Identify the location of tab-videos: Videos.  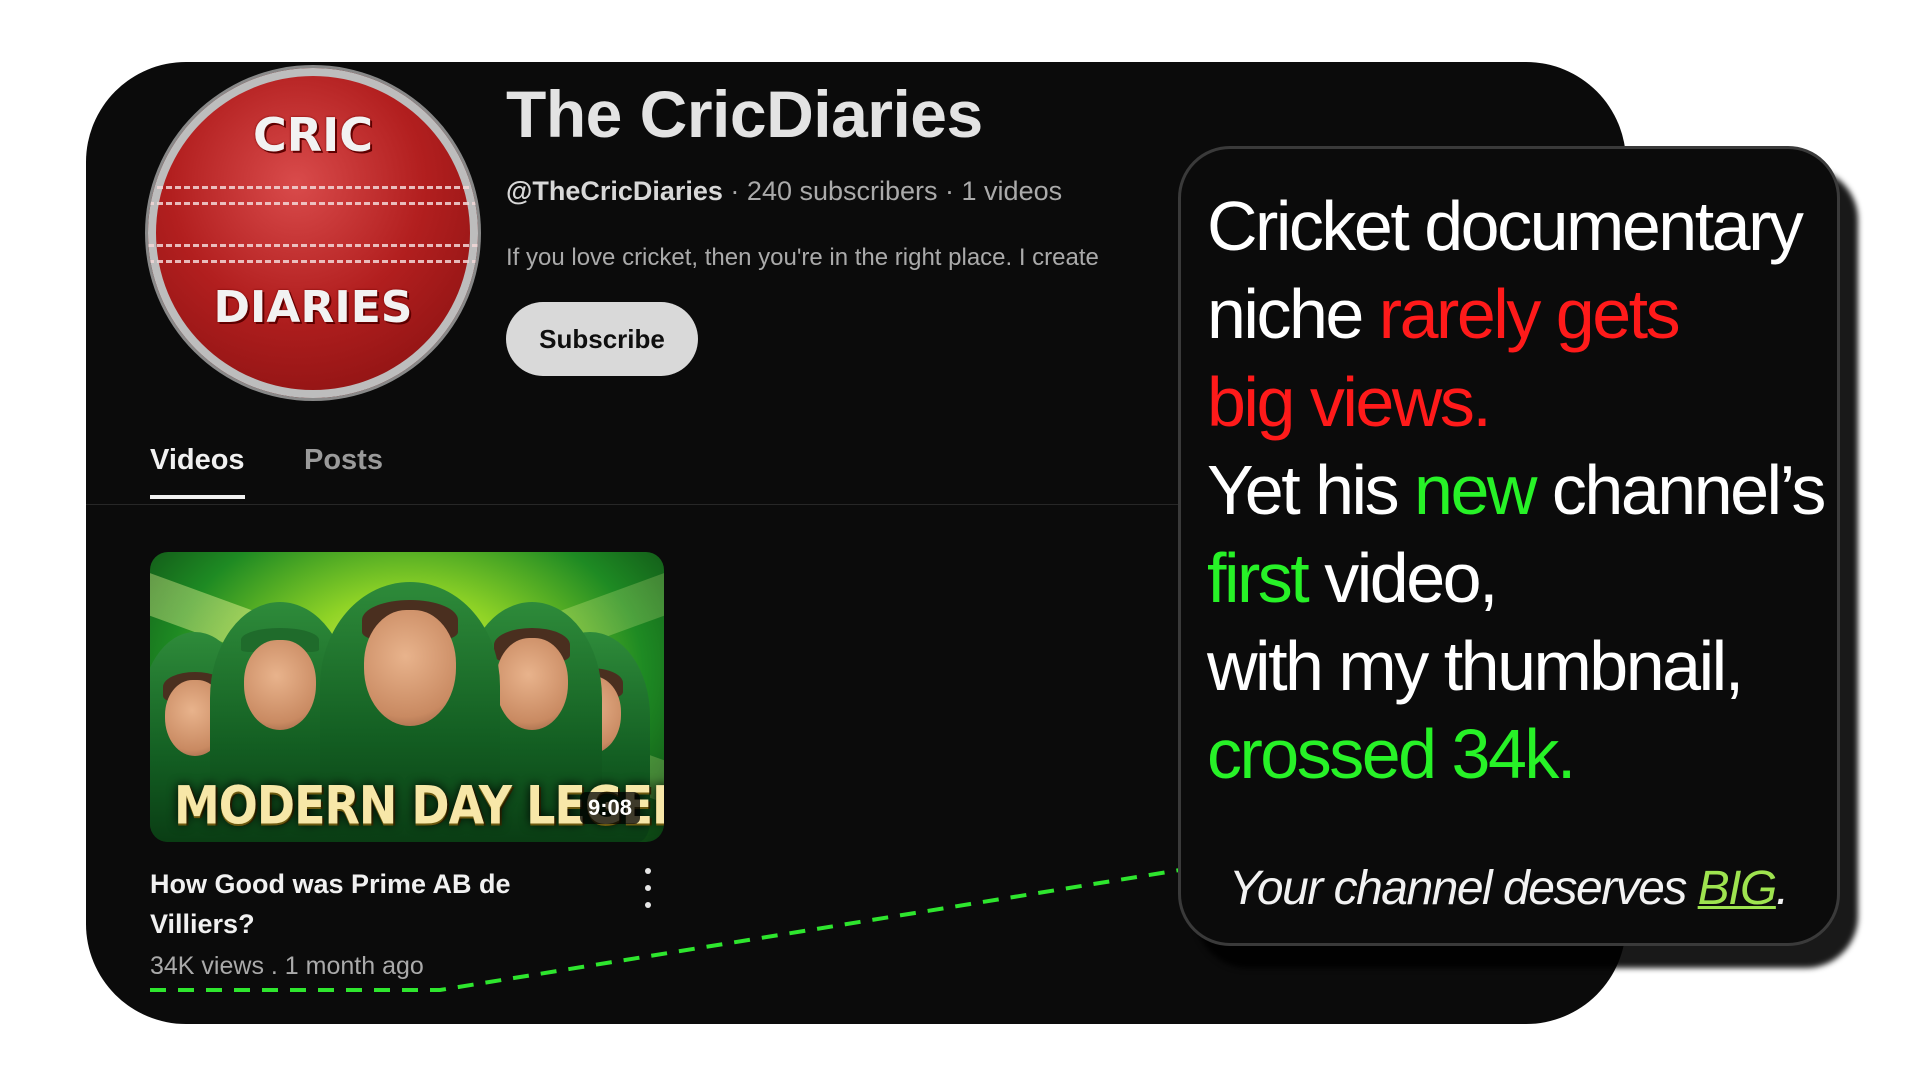
(197, 471).